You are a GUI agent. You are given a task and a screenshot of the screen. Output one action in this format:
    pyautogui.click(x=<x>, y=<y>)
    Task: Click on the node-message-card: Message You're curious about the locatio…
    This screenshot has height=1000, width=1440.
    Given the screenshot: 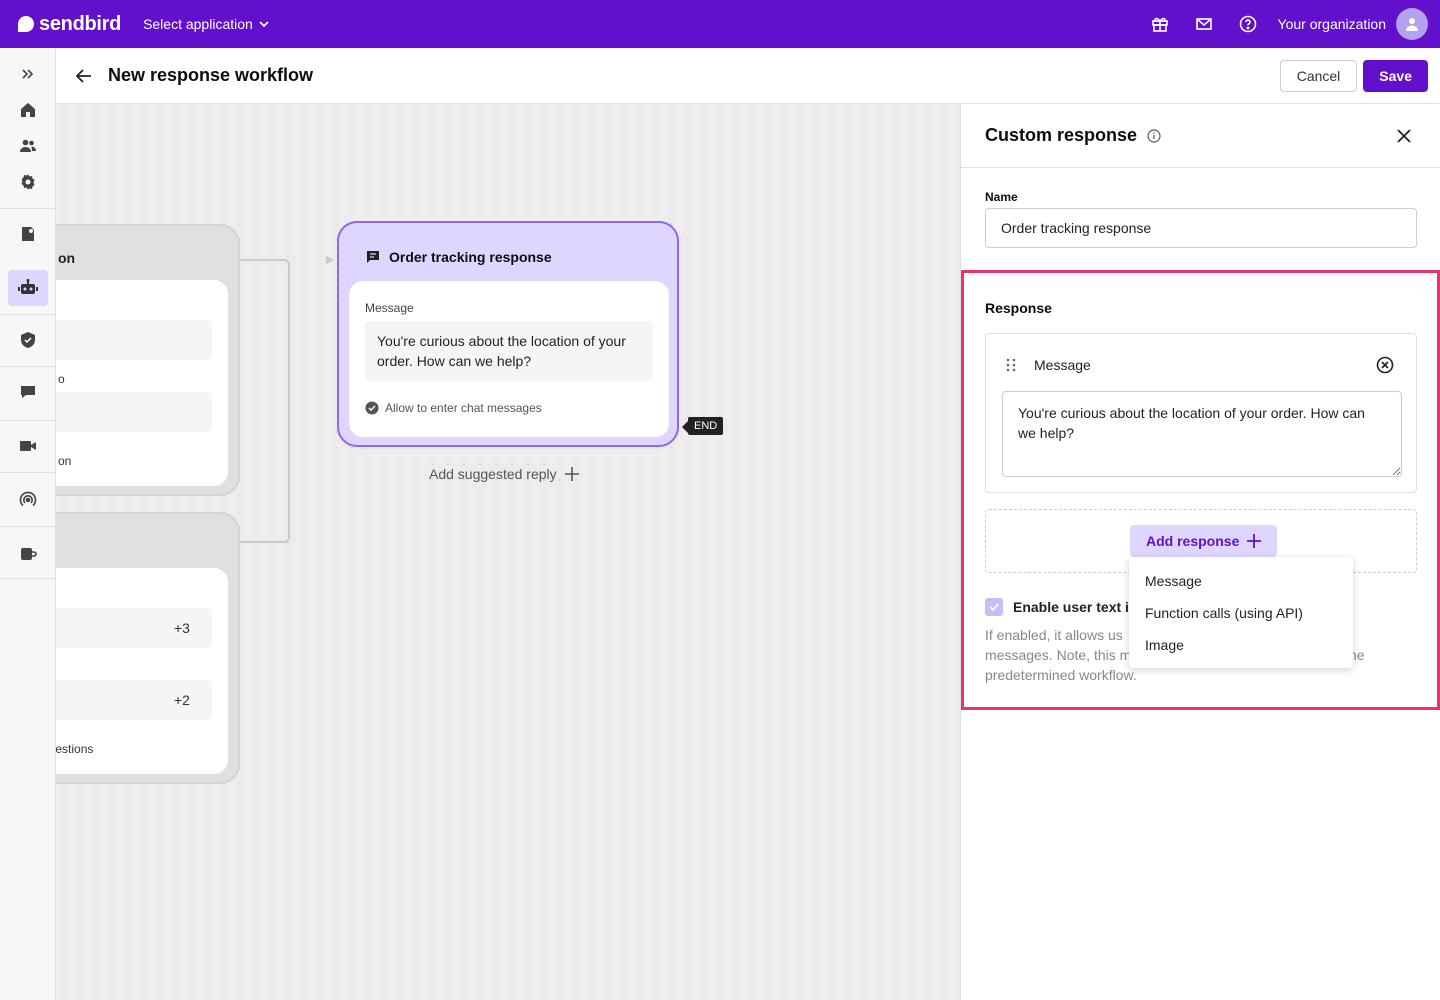 What is the action you would take?
    pyautogui.click(x=509, y=359)
    